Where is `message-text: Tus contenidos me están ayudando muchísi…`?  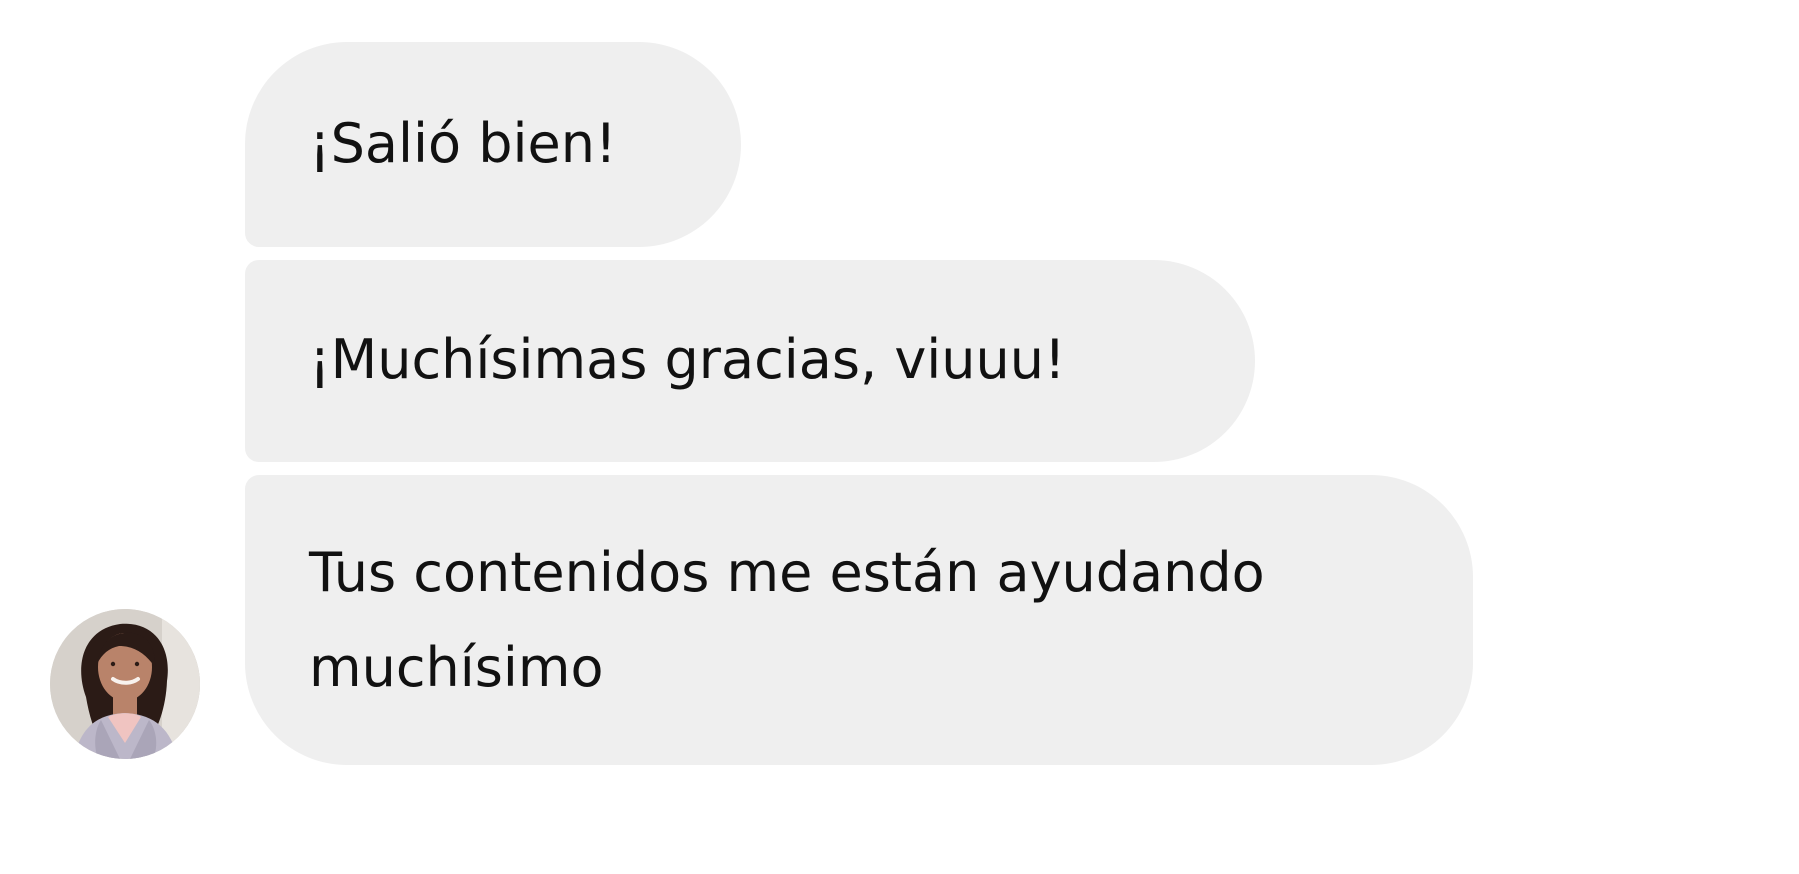
message-text: Tus contenidos me están ayudando muchísi… is located at coordinates (787, 620).